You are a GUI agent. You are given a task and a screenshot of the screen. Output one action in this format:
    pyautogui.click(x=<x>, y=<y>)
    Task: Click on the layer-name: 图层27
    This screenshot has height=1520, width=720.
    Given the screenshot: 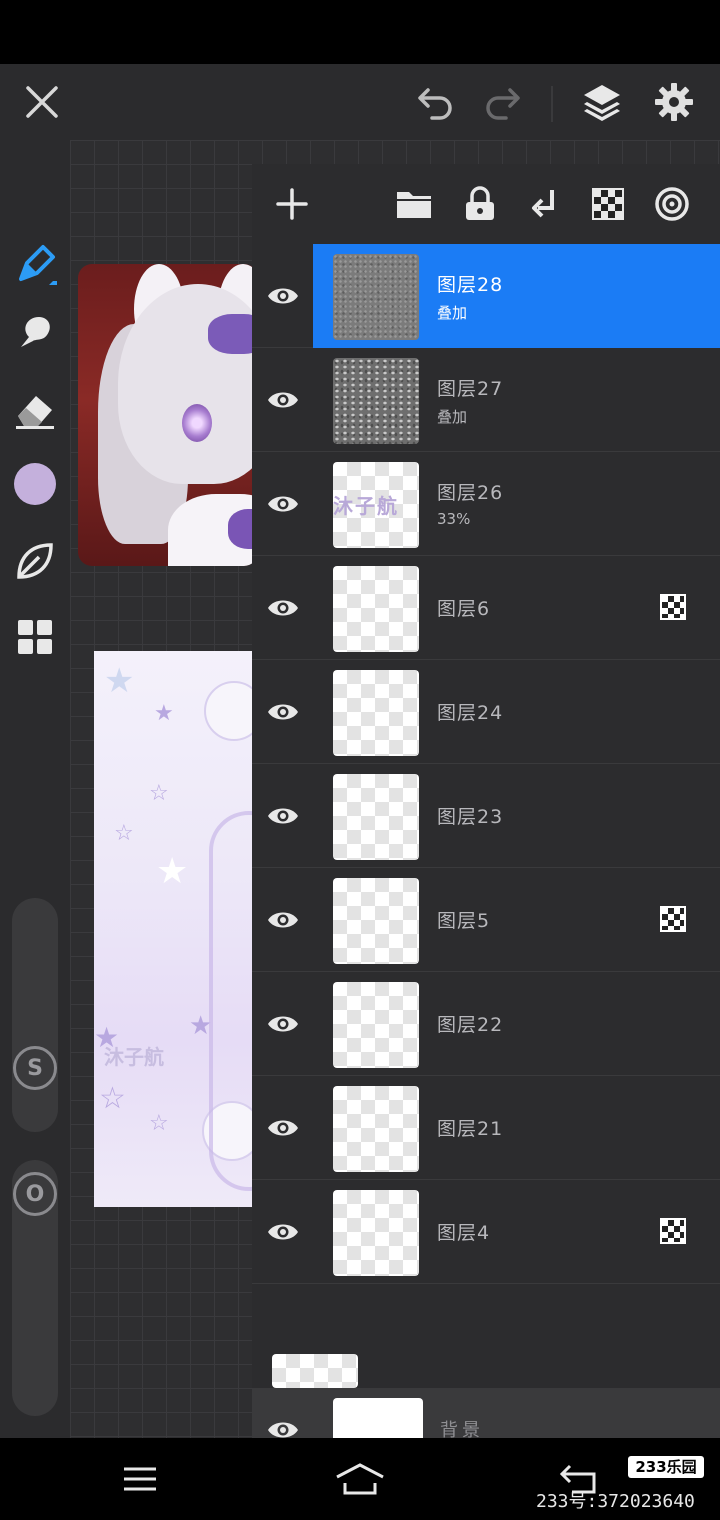 What is the action you would take?
    pyautogui.click(x=470, y=389)
    